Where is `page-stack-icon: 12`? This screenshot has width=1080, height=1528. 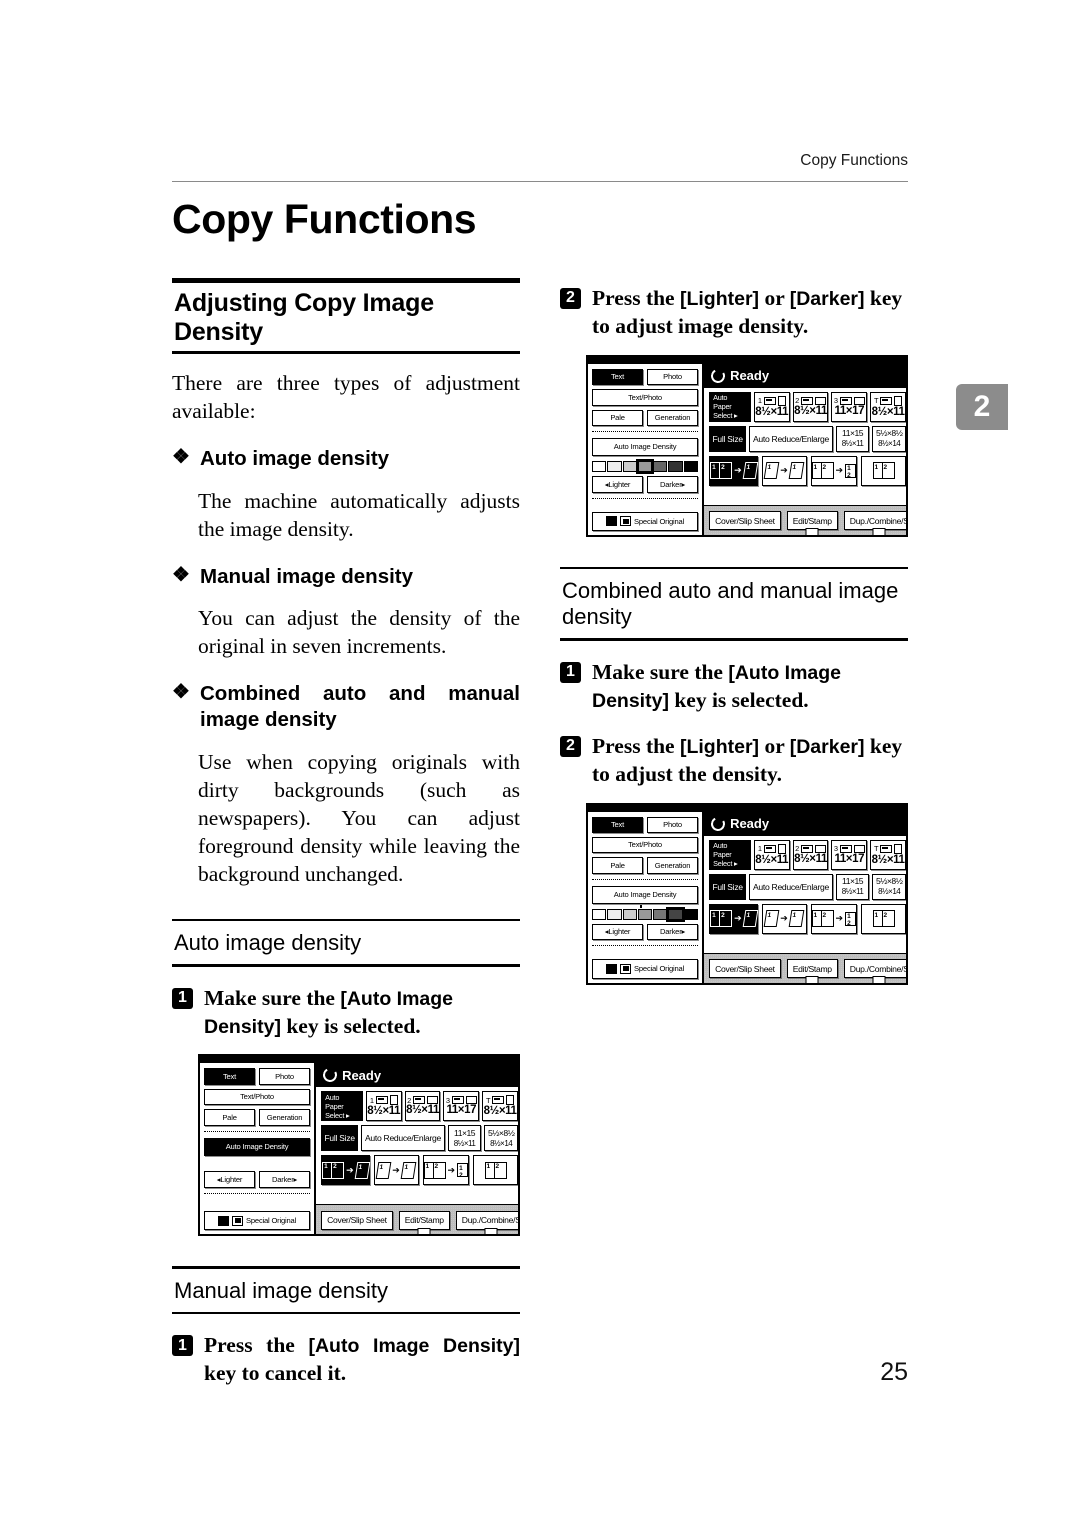
page-stack-icon: 12 is located at coordinates (495, 1170).